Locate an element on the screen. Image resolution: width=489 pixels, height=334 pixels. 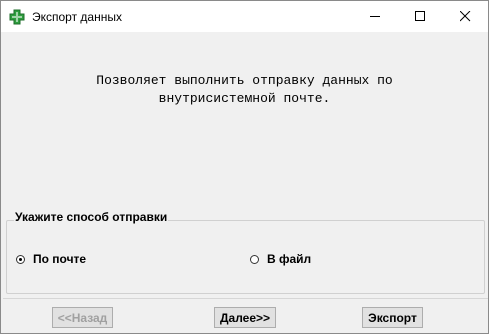
send-method-legend: Укажите способ отправки is located at coordinates (91, 217).